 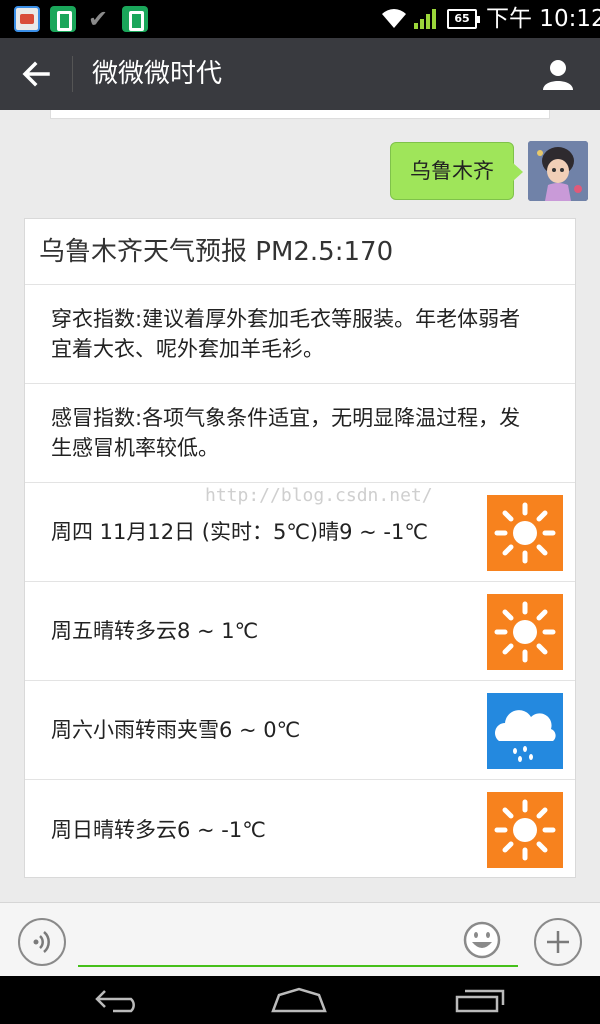 I want to click on list-item-text: 感冒指数:各项气象条件适宜，无明显降温过程，发生感冒机率较低。, so click(x=286, y=433).